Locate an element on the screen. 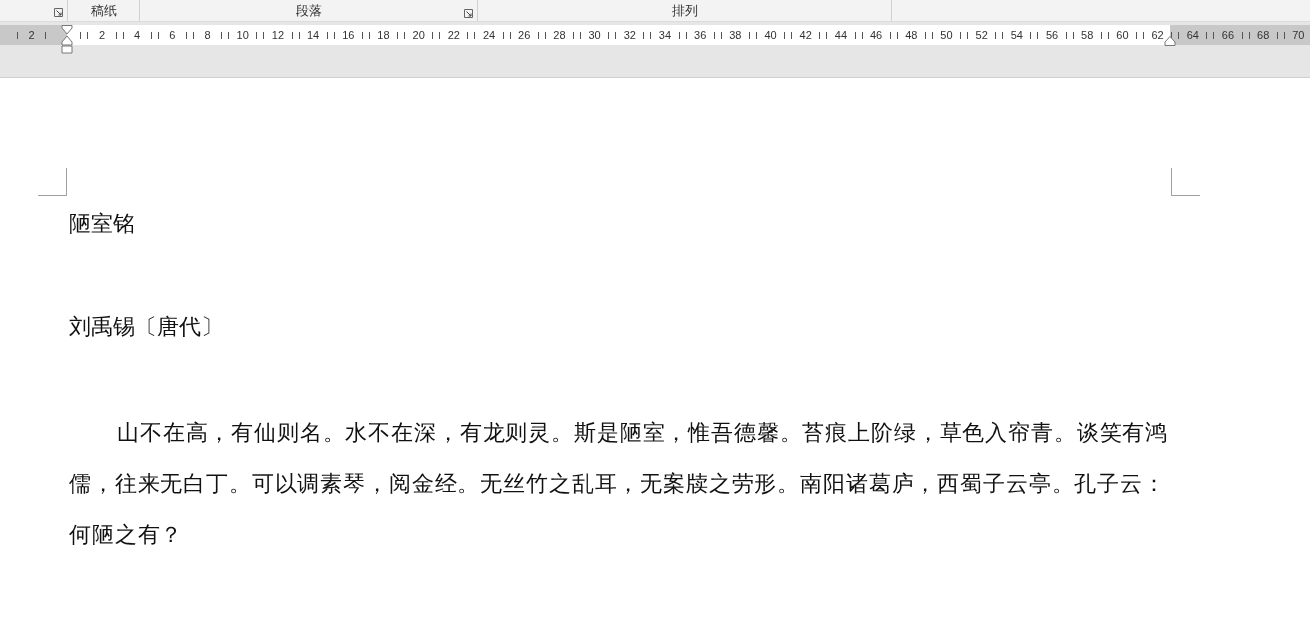 The height and width of the screenshot is (643, 1310). ruler-number: 20 is located at coordinates (418, 35).